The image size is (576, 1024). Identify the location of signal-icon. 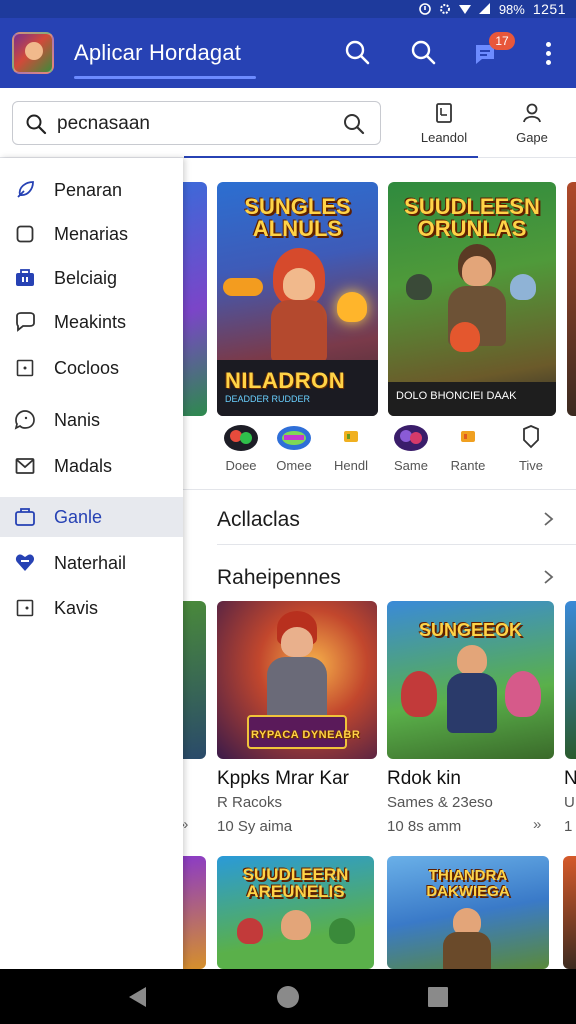
(484, 8).